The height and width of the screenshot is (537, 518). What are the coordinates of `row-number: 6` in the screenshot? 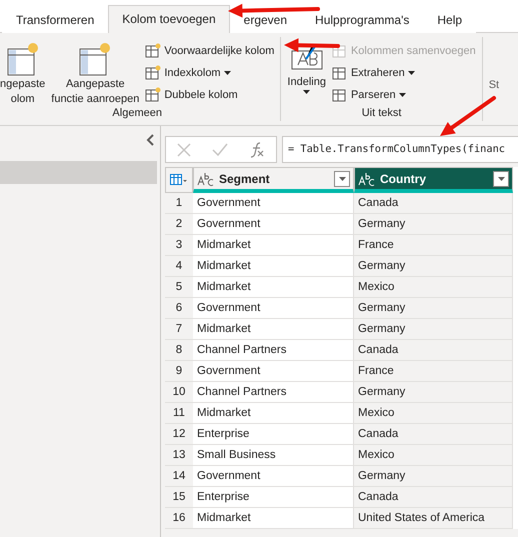 It's located at (179, 308).